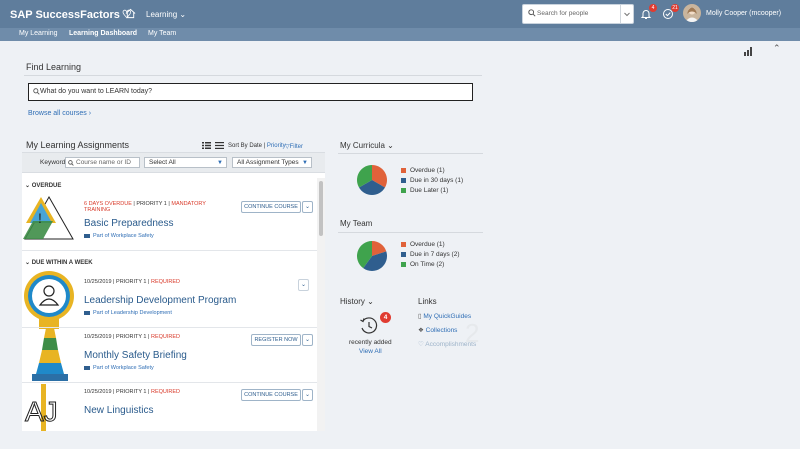 The width and height of the screenshot is (800, 449). What do you see at coordinates (272, 162) in the screenshot?
I see `assignment-type-dropdown: All Assignment Types ▼` at bounding box center [272, 162].